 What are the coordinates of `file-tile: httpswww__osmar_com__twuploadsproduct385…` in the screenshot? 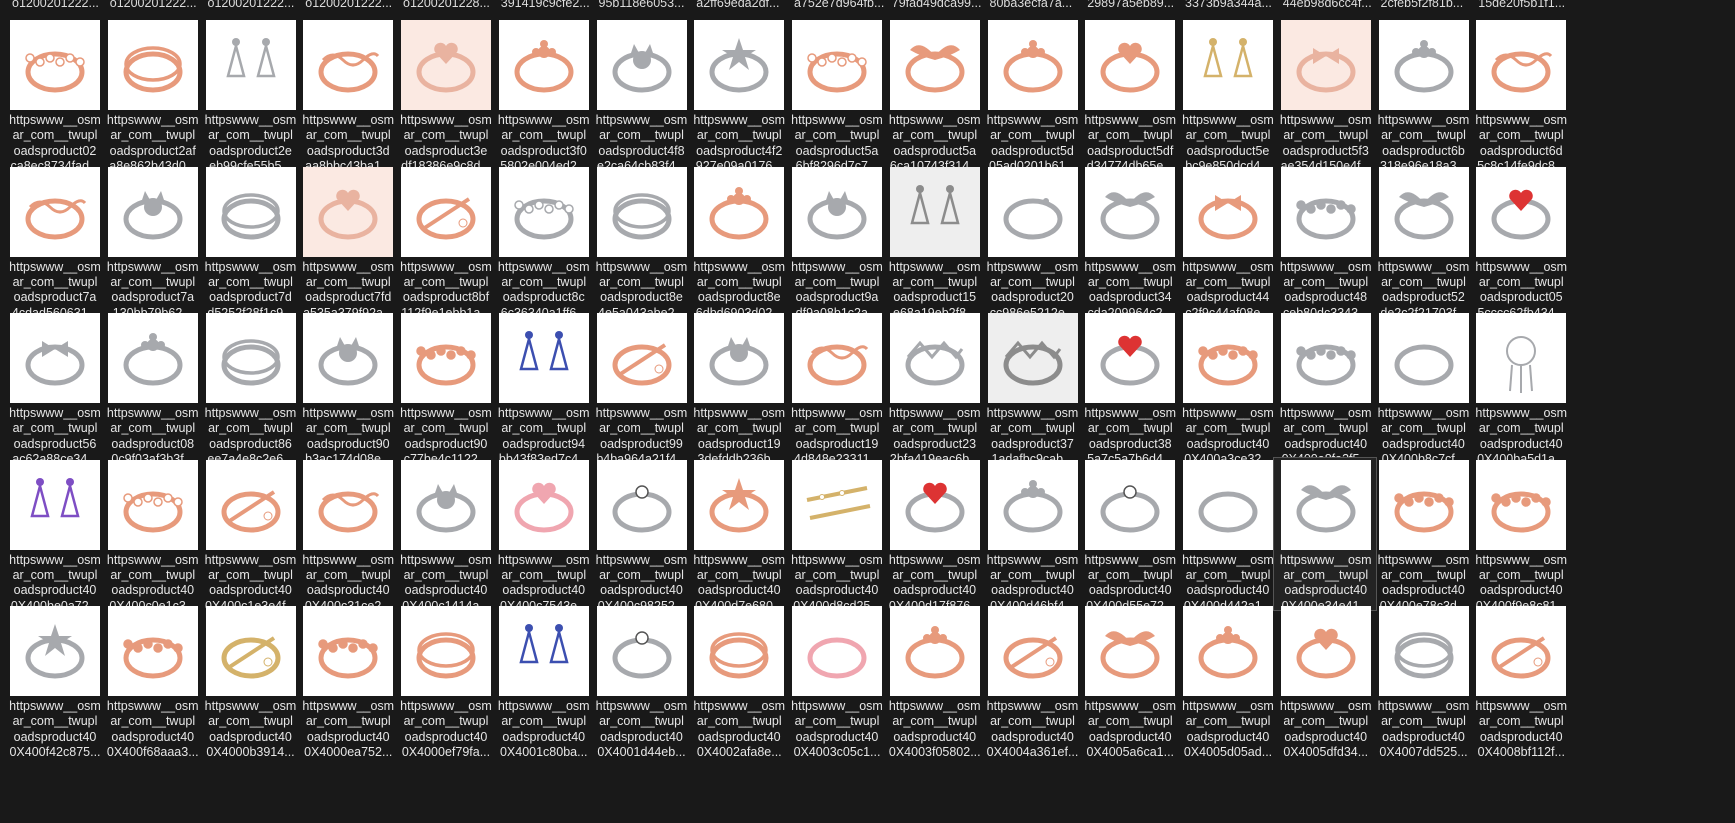 It's located at (1129, 388).